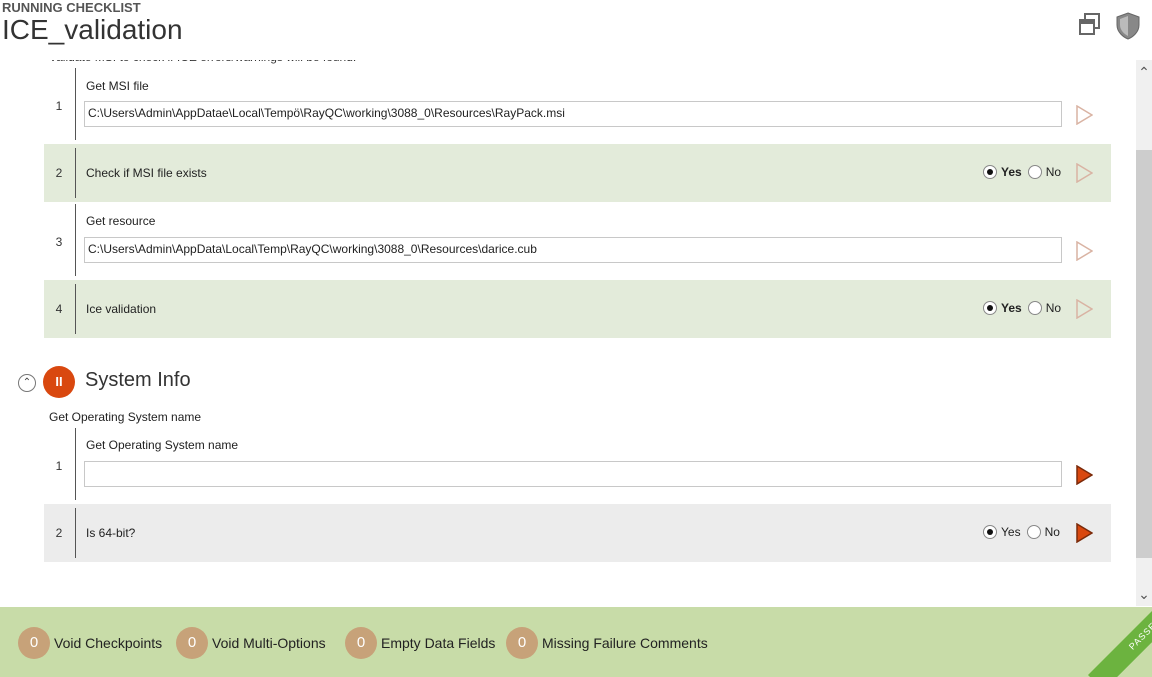 The height and width of the screenshot is (677, 1152). Describe the element at coordinates (1120, 642) in the screenshot. I see `passed-ribbon: PASSED` at that location.